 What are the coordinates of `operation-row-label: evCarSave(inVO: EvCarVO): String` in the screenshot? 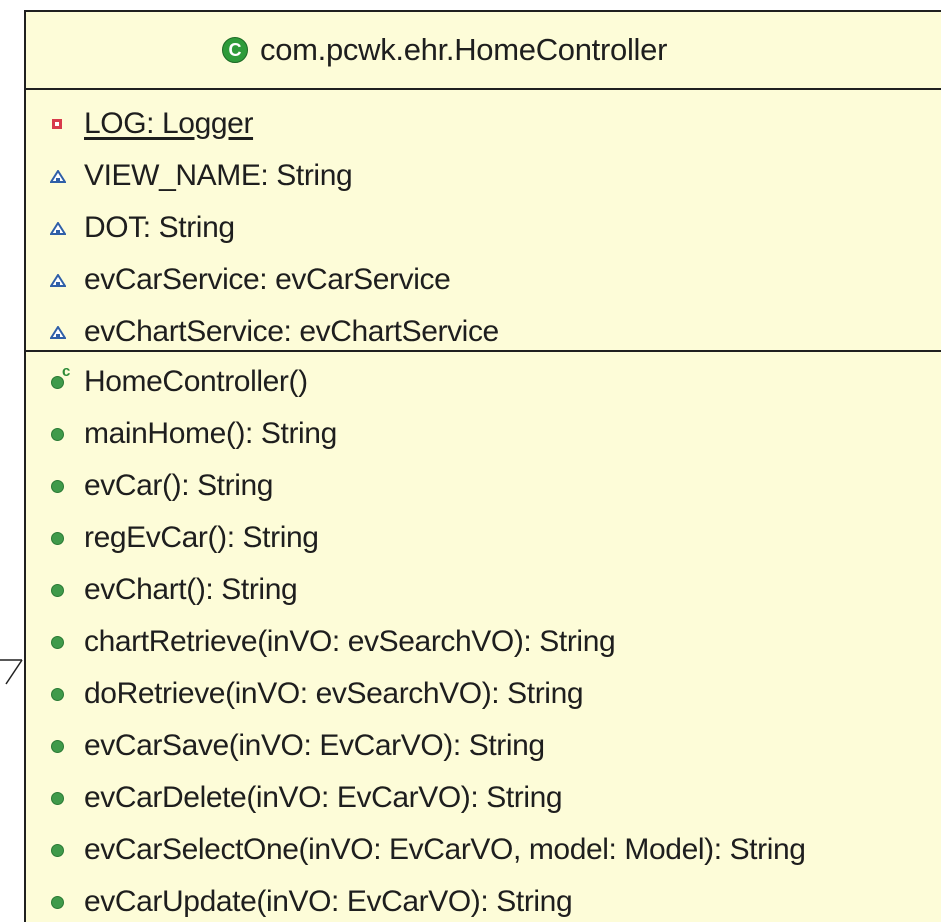 It's located at (314, 745).